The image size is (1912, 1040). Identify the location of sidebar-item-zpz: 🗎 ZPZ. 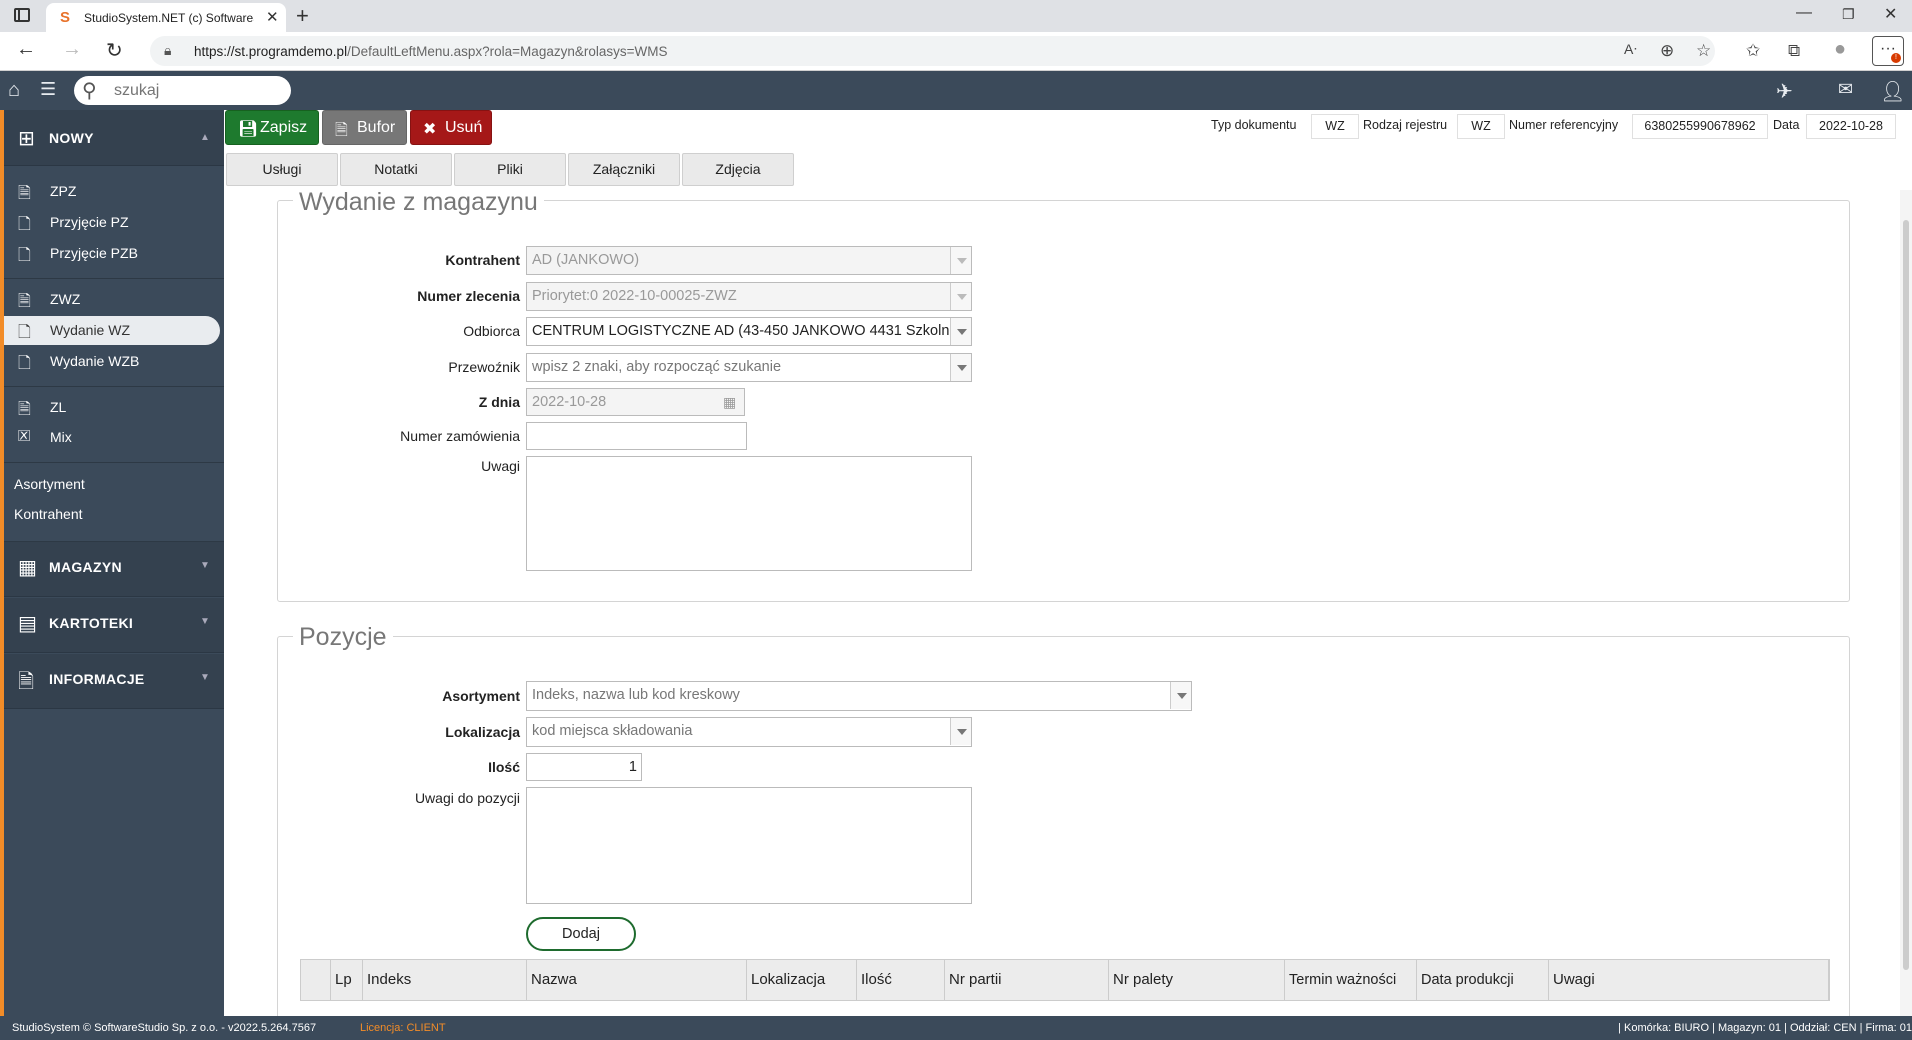
(112, 191).